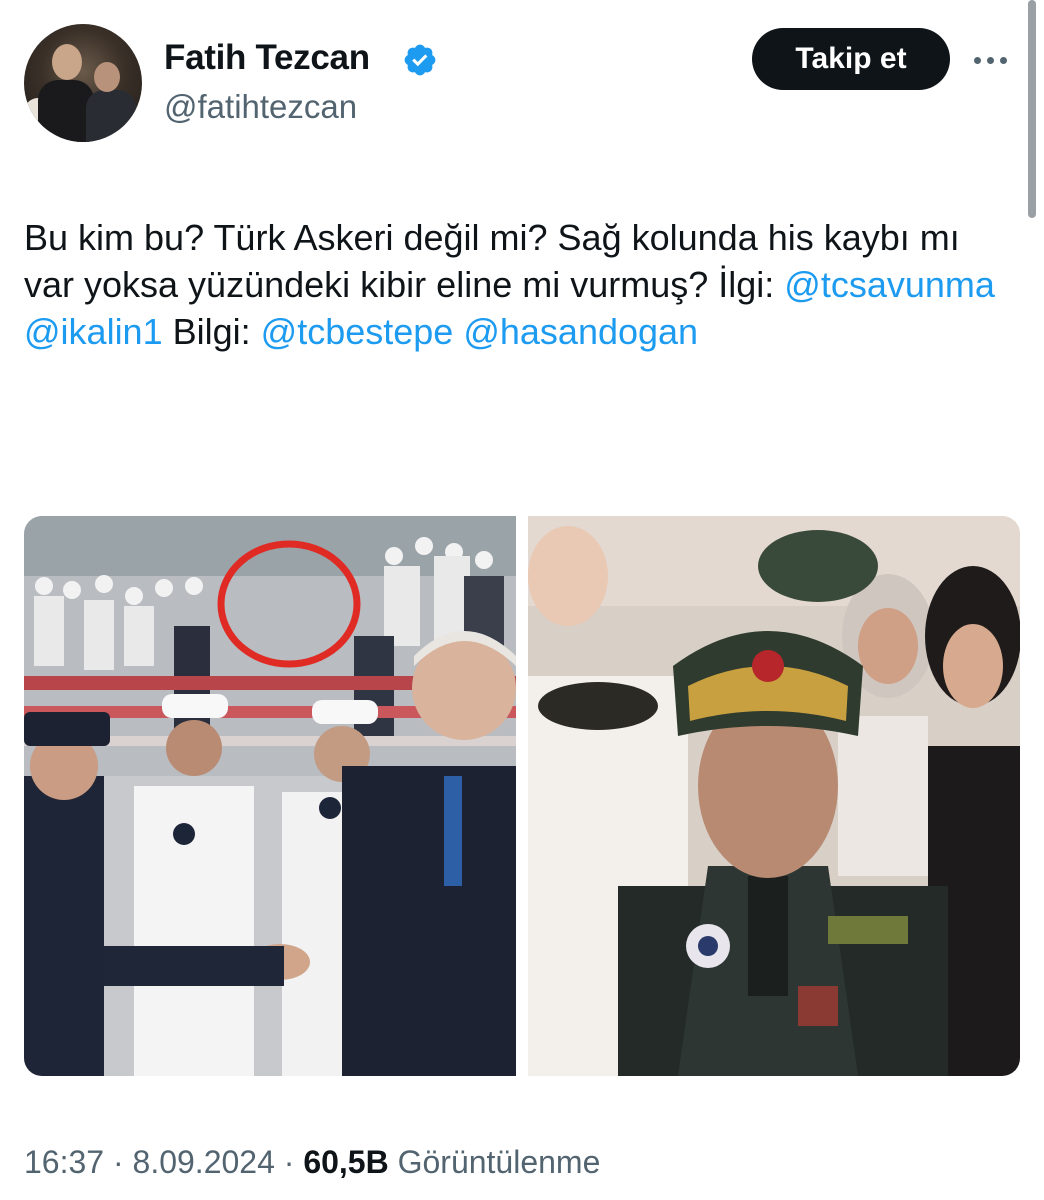 Image resolution: width=1044 pixels, height=1200 pixels. What do you see at coordinates (494, 1162) in the screenshot?
I see `views-label: Görüntülenme` at bounding box center [494, 1162].